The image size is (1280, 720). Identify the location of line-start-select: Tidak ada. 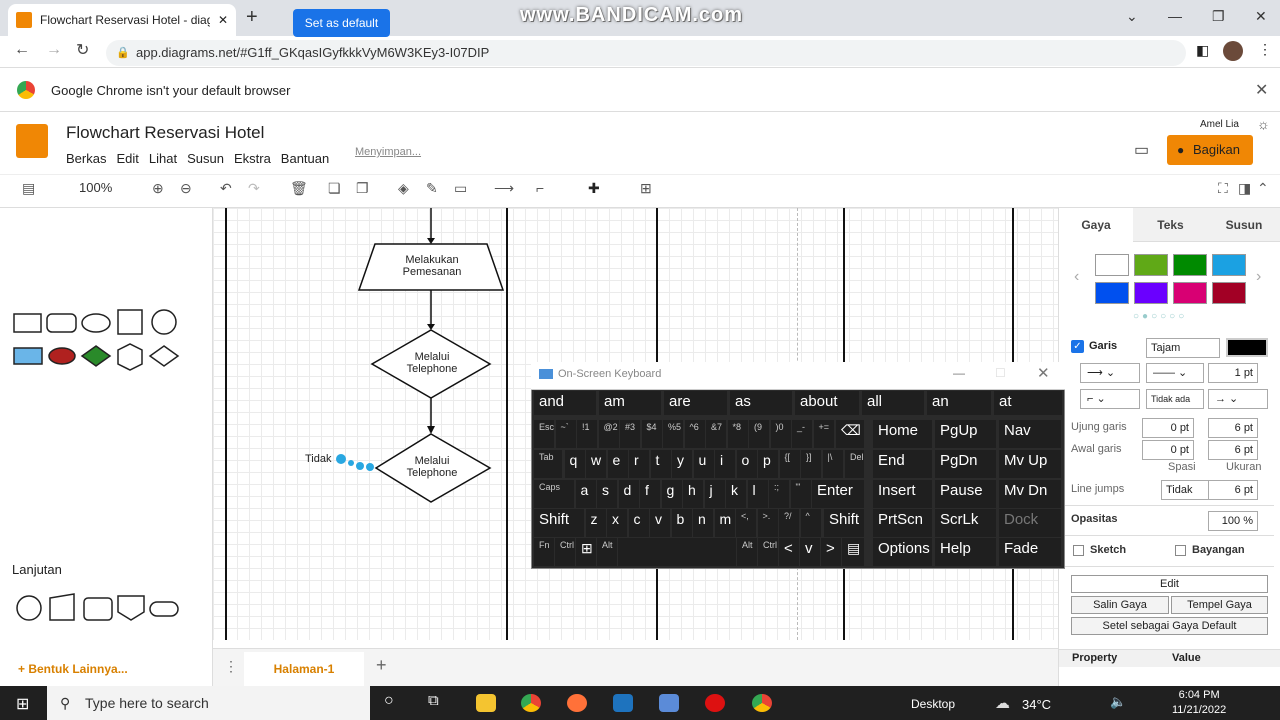
(1175, 399).